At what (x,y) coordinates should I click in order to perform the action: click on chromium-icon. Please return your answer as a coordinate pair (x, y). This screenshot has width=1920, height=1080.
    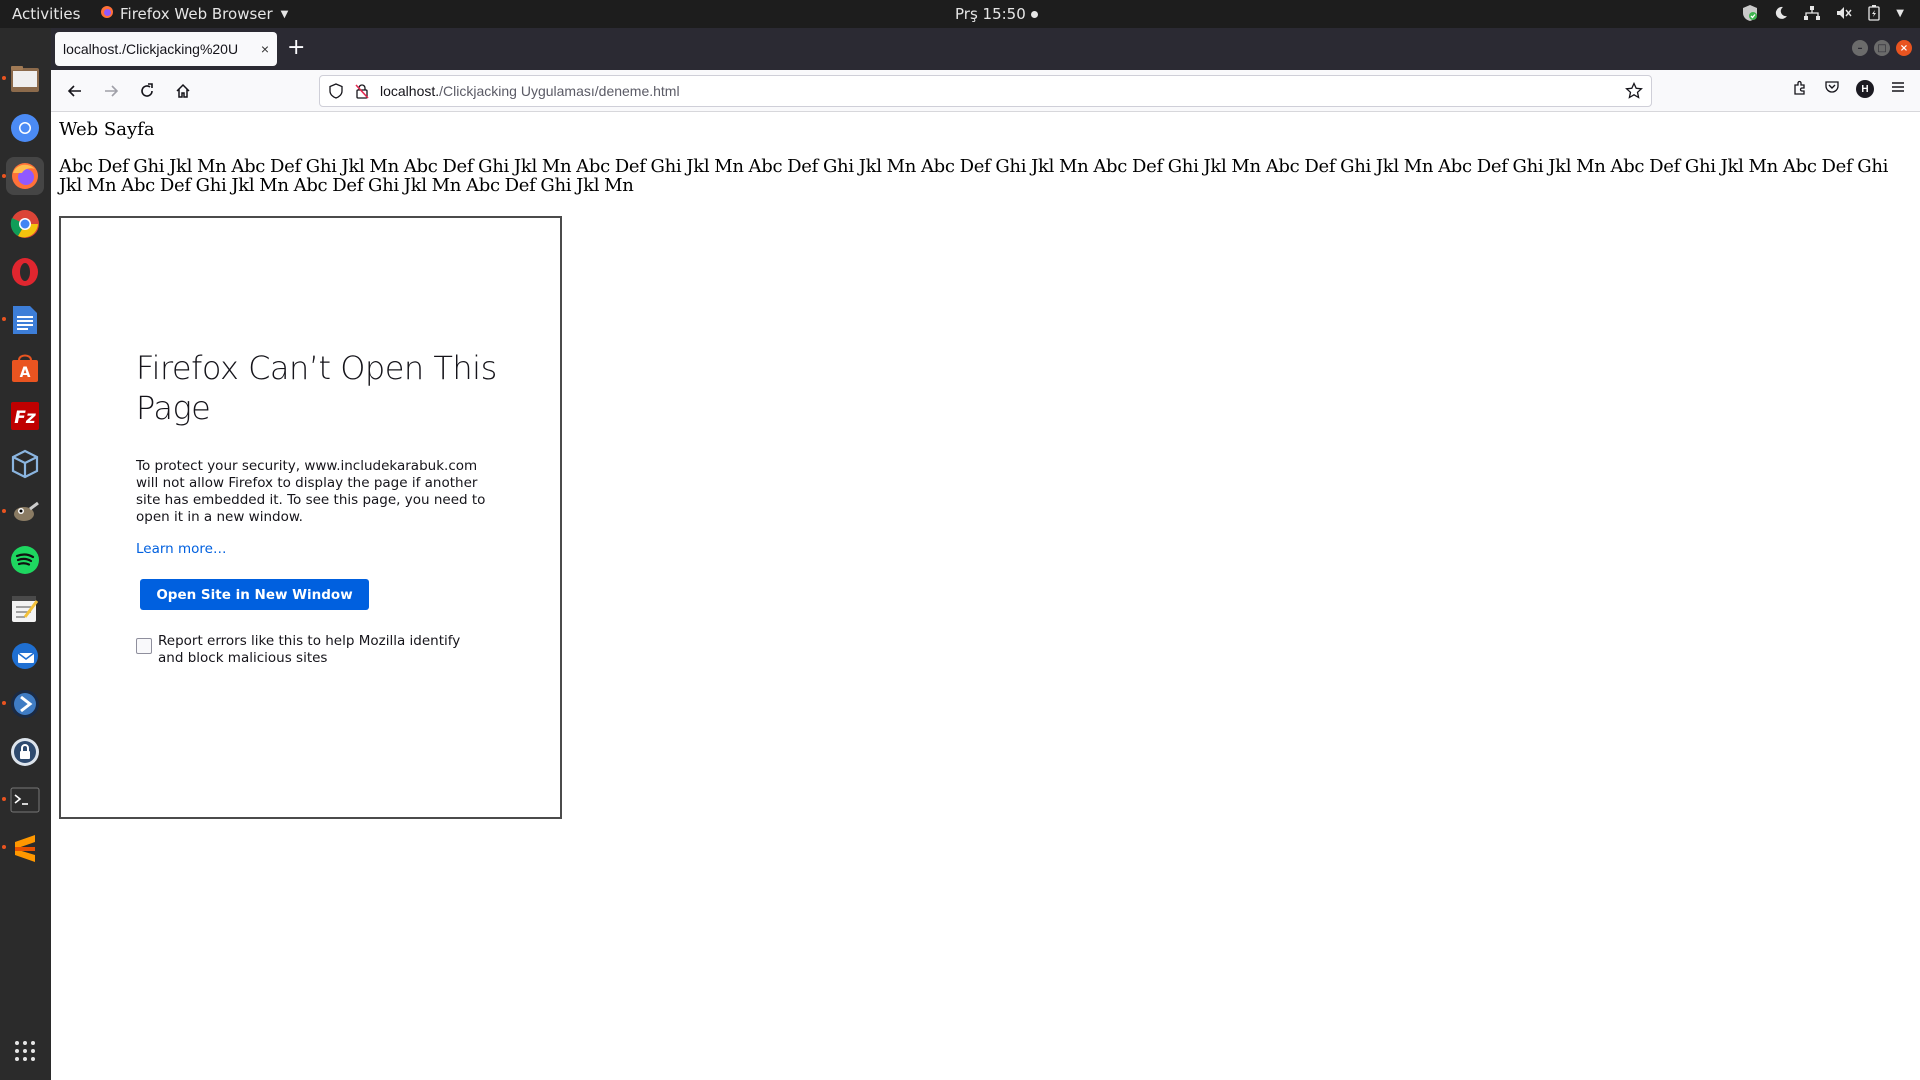
    Looking at the image, I should click on (25, 128).